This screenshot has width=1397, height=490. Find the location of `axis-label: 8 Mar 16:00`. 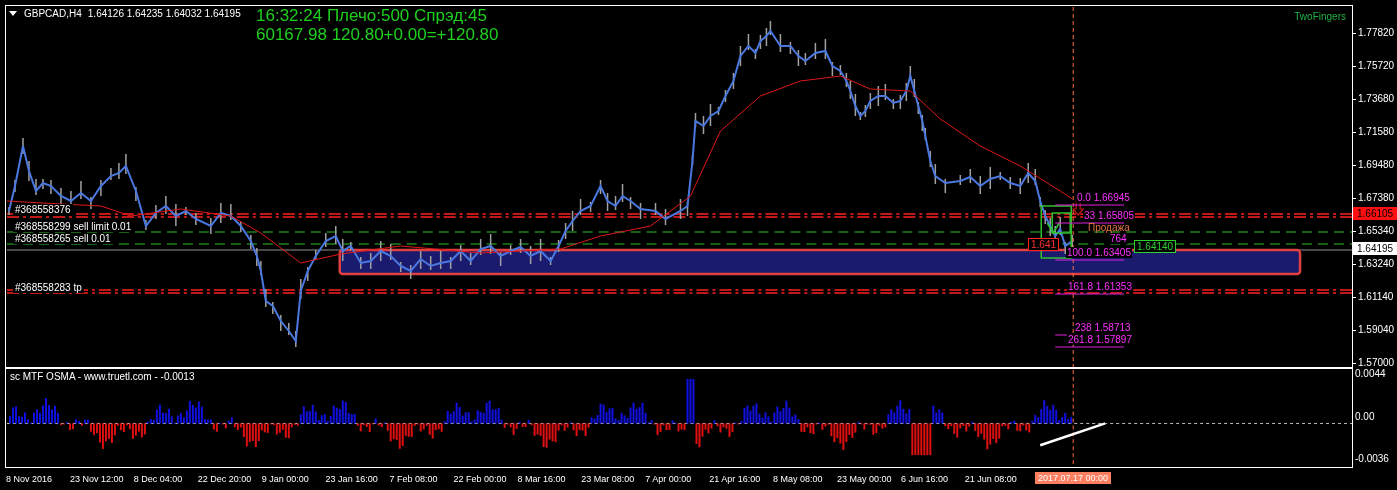

axis-label: 8 Mar 16:00 is located at coordinates (541, 479).